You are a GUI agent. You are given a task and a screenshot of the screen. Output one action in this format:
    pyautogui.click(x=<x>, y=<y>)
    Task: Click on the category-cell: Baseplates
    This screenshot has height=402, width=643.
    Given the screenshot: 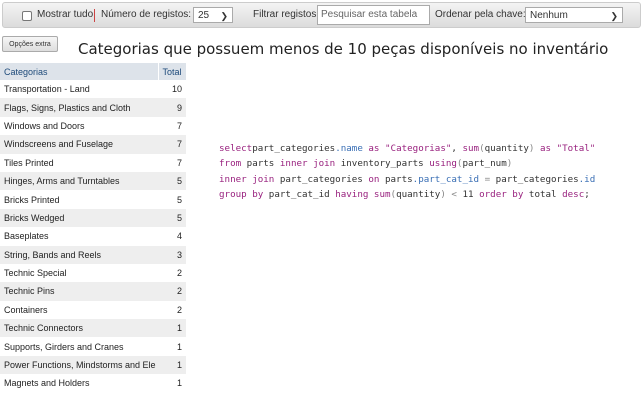 What is the action you would take?
    pyautogui.click(x=26, y=236)
    